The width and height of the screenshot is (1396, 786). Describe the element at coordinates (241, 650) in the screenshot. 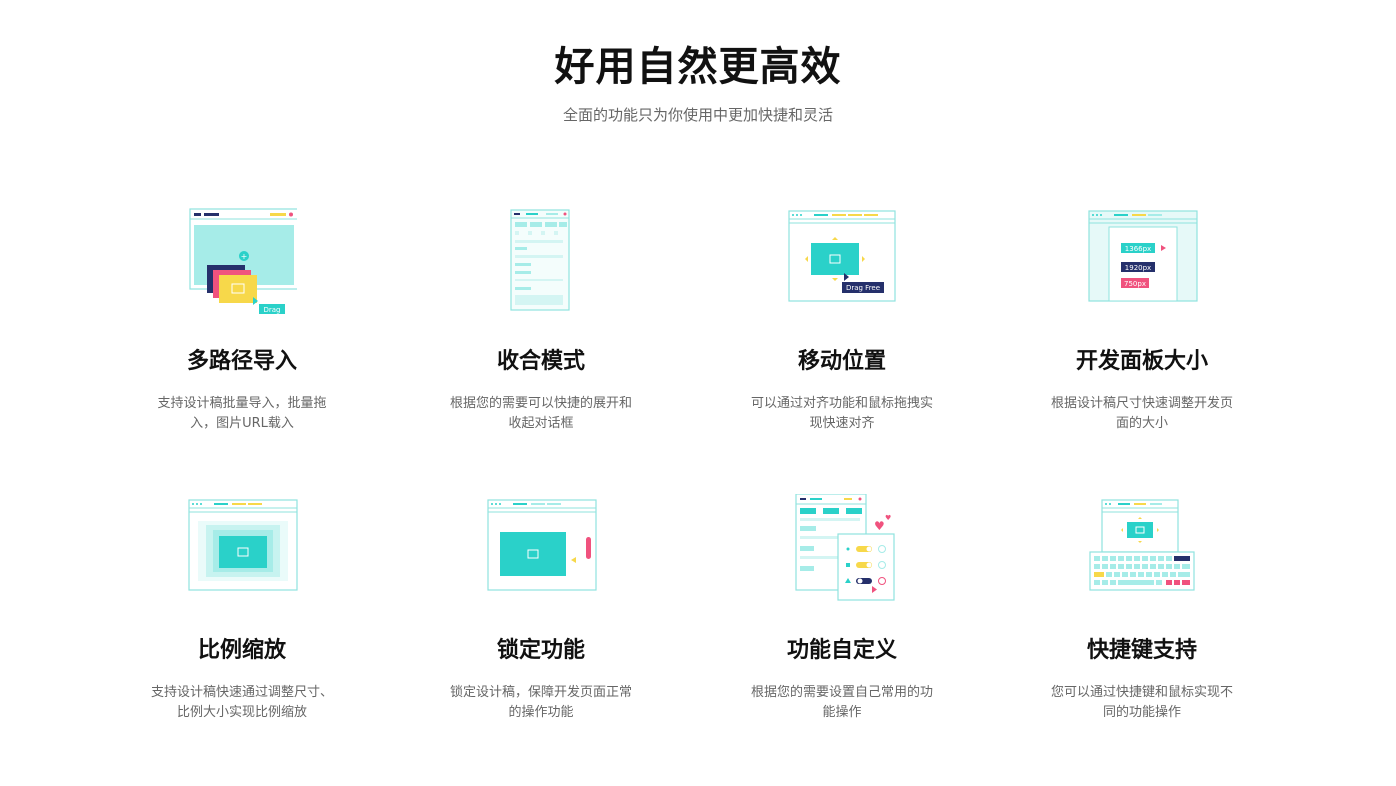

I see `feature-title: 比例缩放` at that location.